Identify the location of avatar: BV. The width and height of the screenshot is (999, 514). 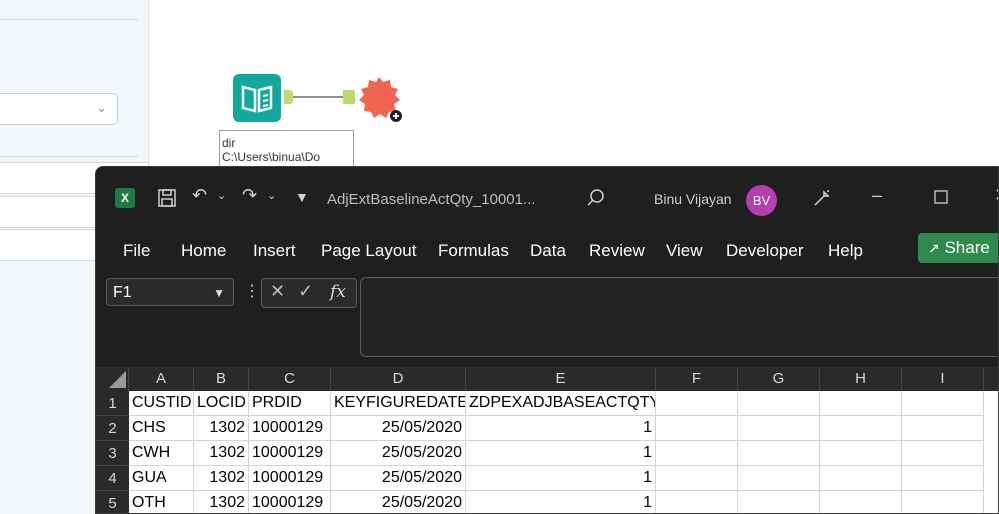
(761, 200).